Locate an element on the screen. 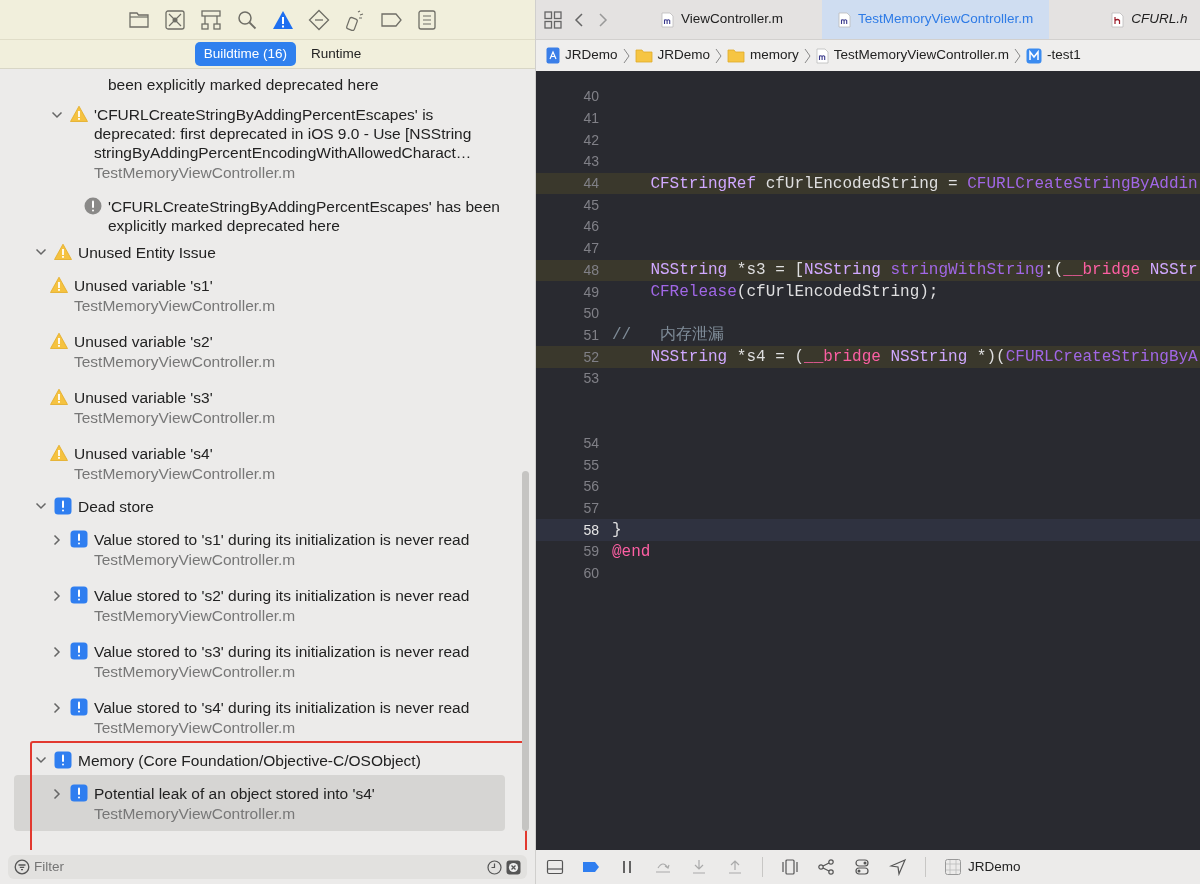 Image resolution: width=1200 pixels, height=884 pixels. issue-text: Value stored to 's3' during its initialization is never read is located at coordinates (282, 651).